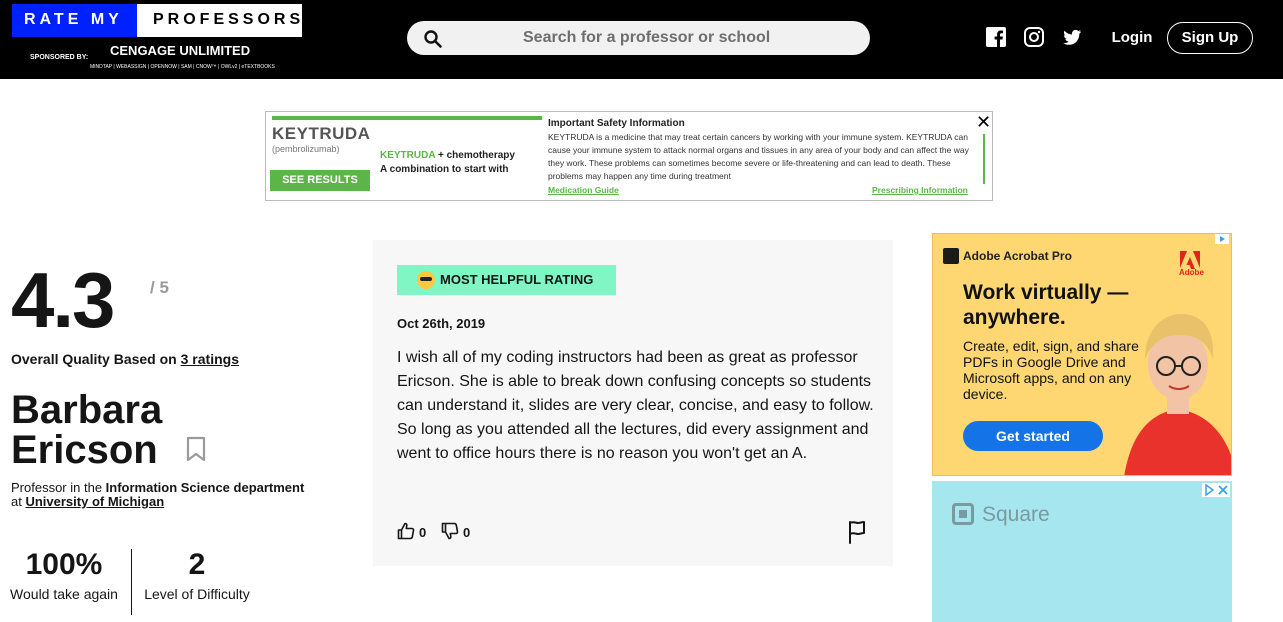 The height and width of the screenshot is (622, 1283). What do you see at coordinates (996, 37) in the screenshot?
I see `facebook-icon` at bounding box center [996, 37].